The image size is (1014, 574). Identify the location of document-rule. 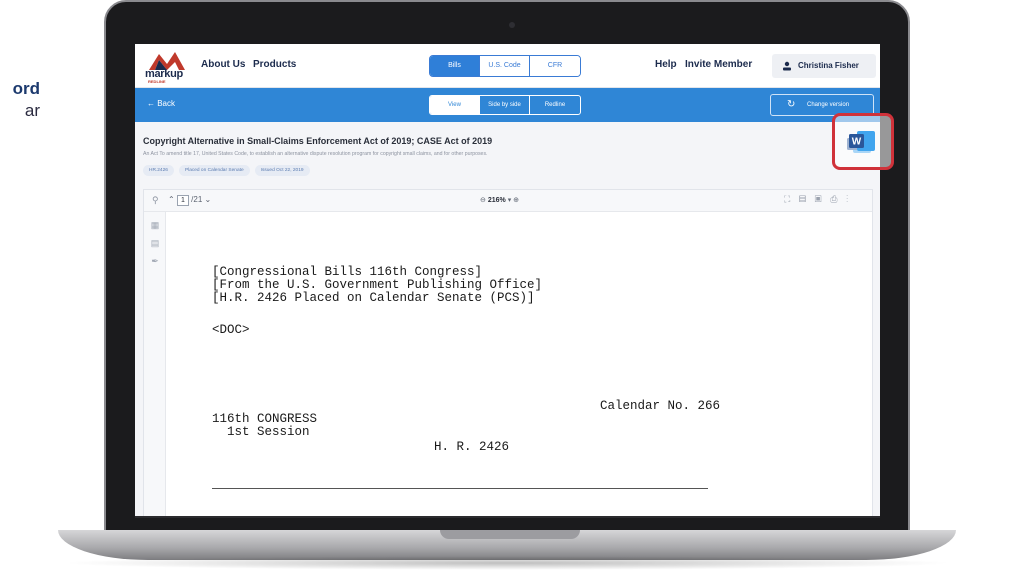
(460, 488).